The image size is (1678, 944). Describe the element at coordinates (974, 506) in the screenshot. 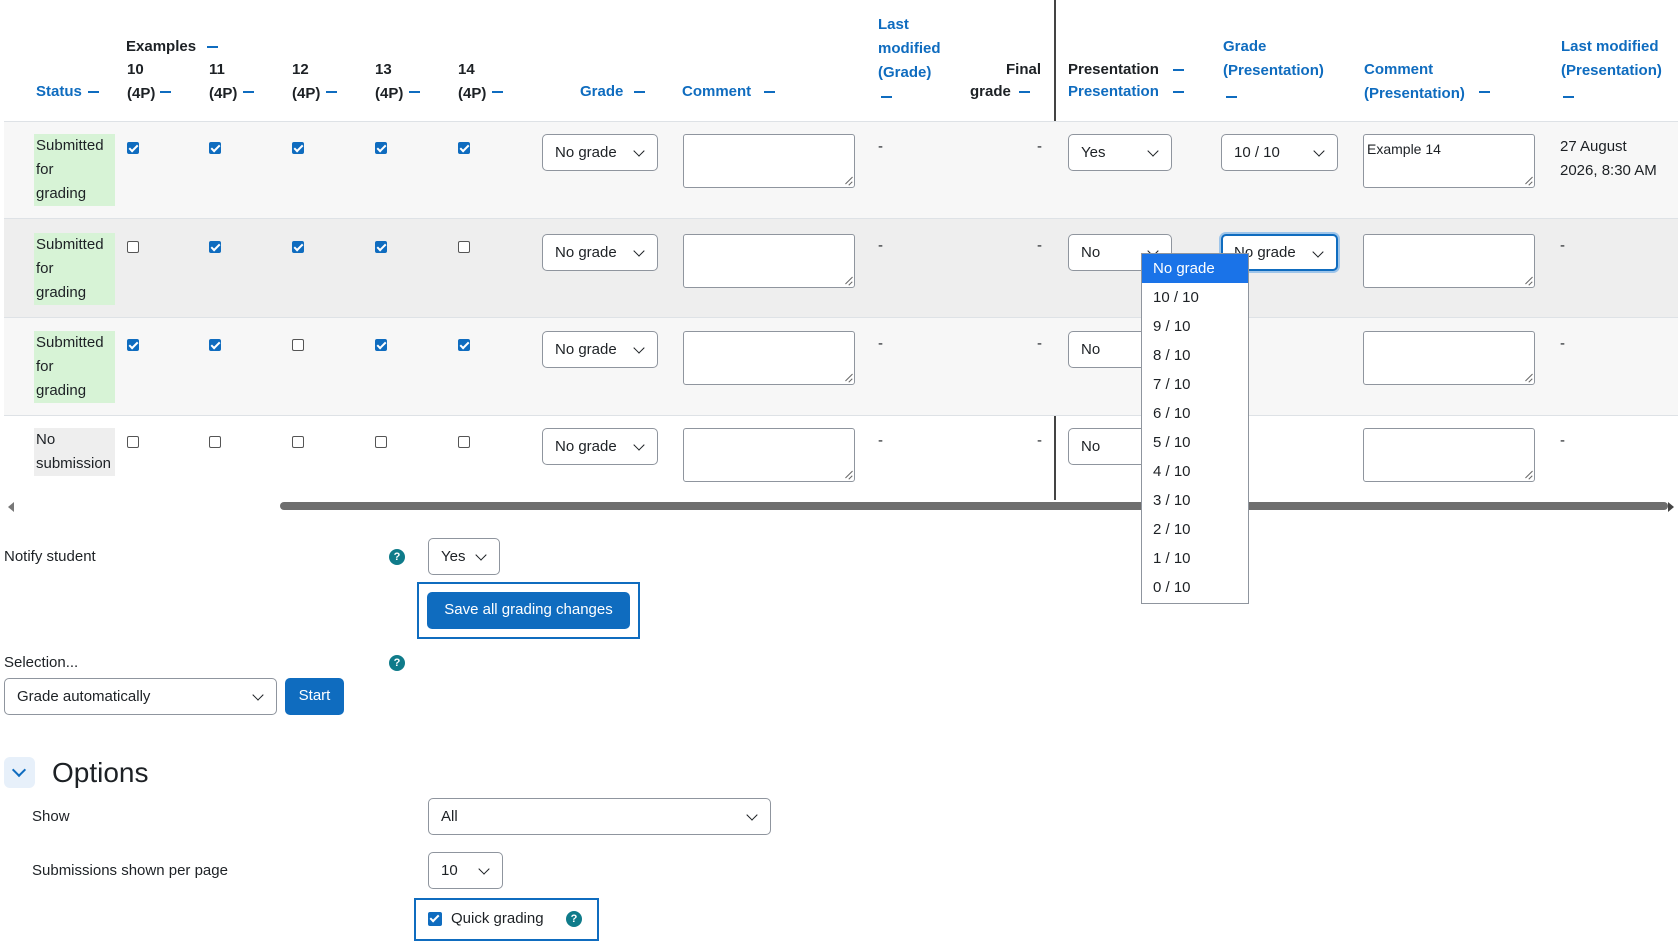

I see `scrollbar-thumb` at that location.